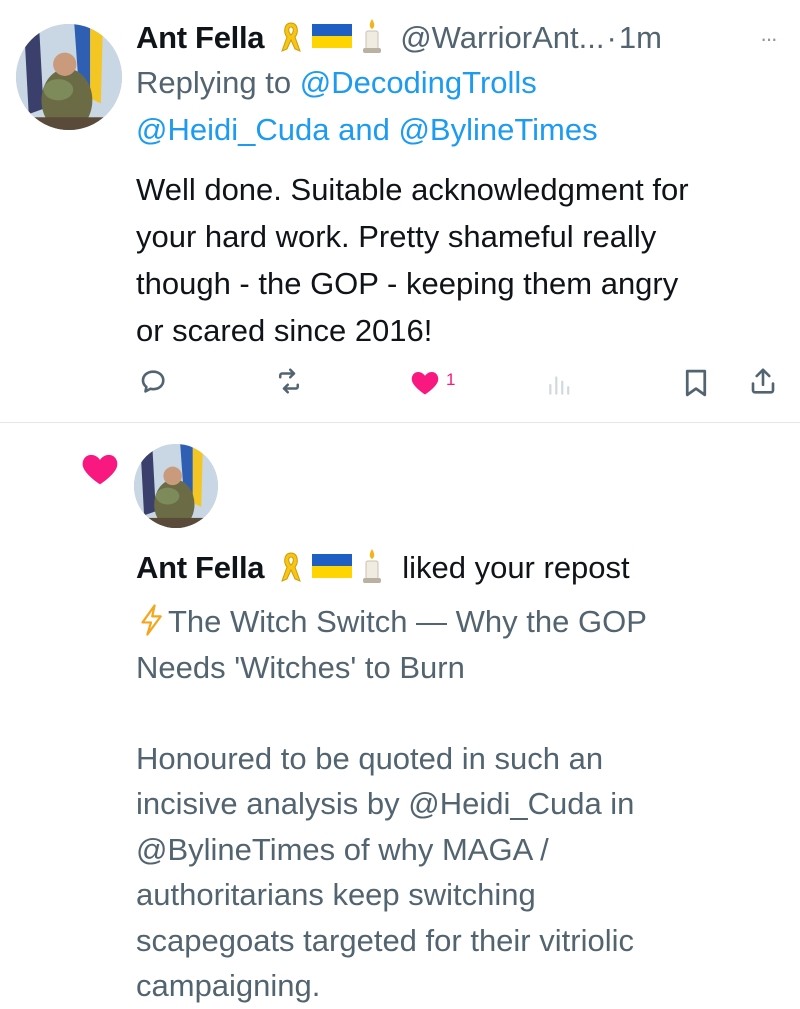 This screenshot has height=1009, width=800. I want to click on views-button, so click(559, 385).